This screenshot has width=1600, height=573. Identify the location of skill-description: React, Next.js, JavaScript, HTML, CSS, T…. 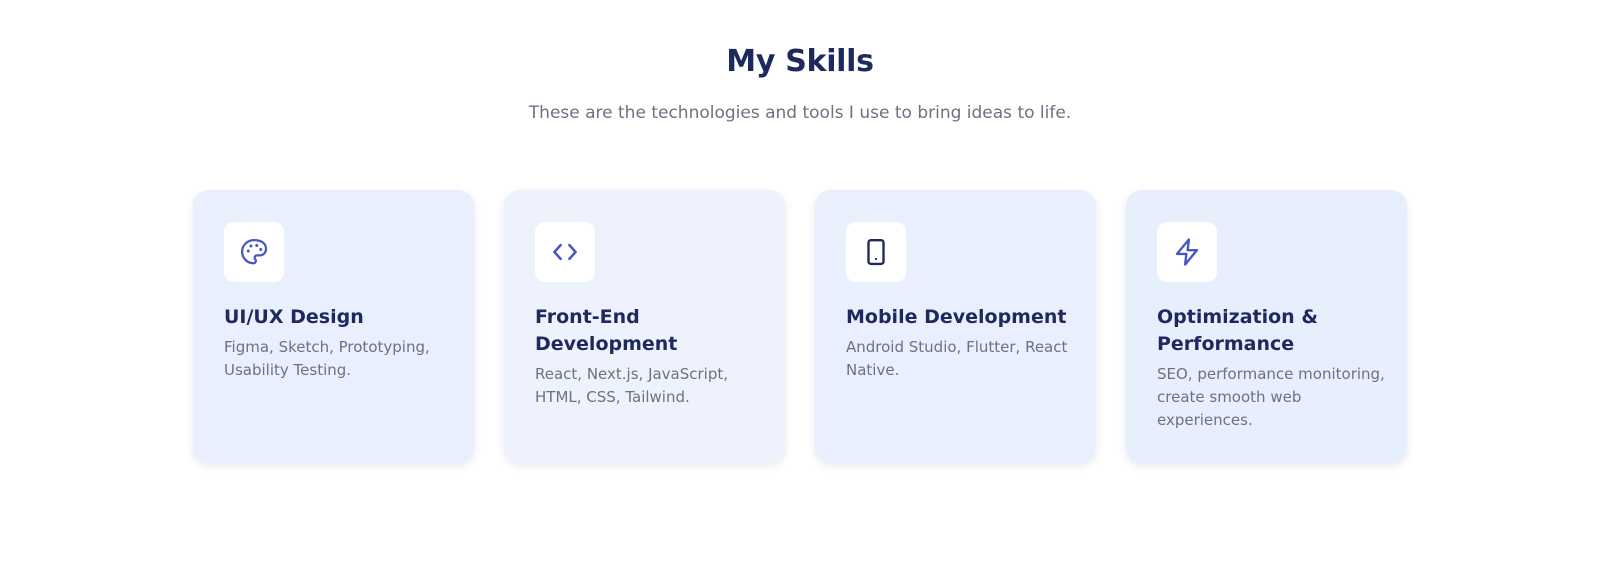
(632, 385).